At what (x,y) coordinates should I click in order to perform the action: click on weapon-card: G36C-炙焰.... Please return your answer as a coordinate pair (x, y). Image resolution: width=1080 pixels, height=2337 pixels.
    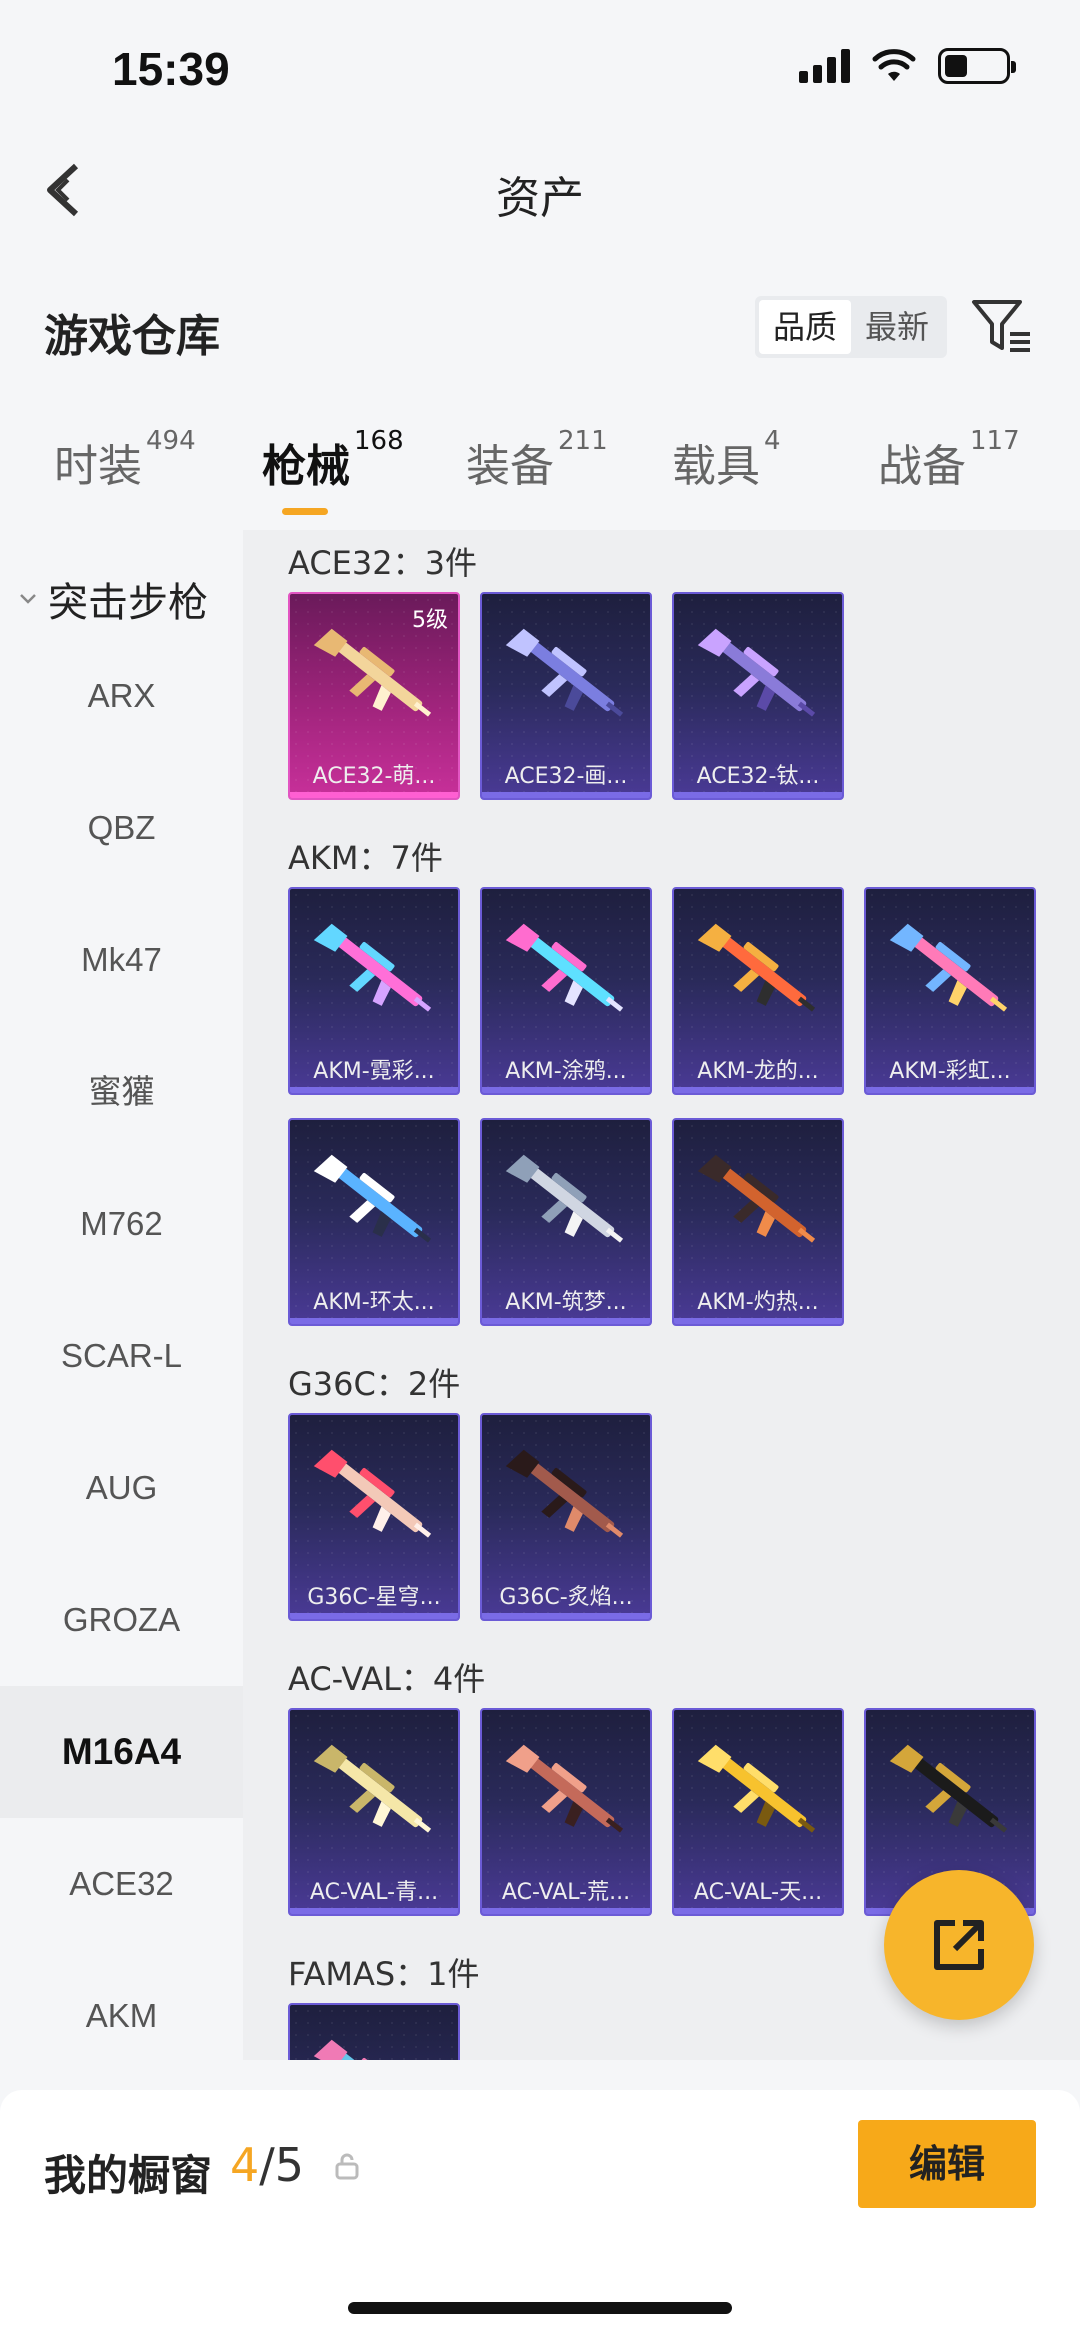
    Looking at the image, I should click on (566, 1517).